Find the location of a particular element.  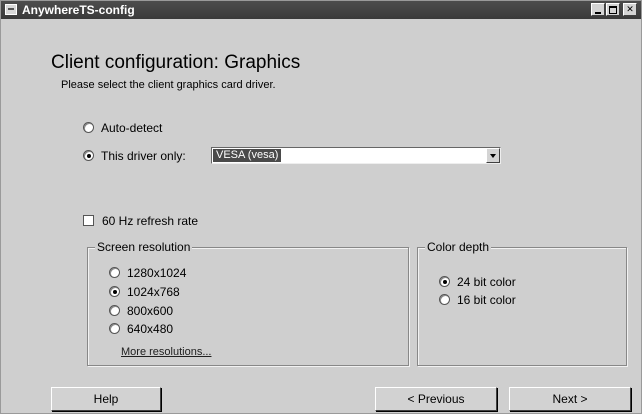

driver-select-value: VESA (vesa) is located at coordinates (247, 155).